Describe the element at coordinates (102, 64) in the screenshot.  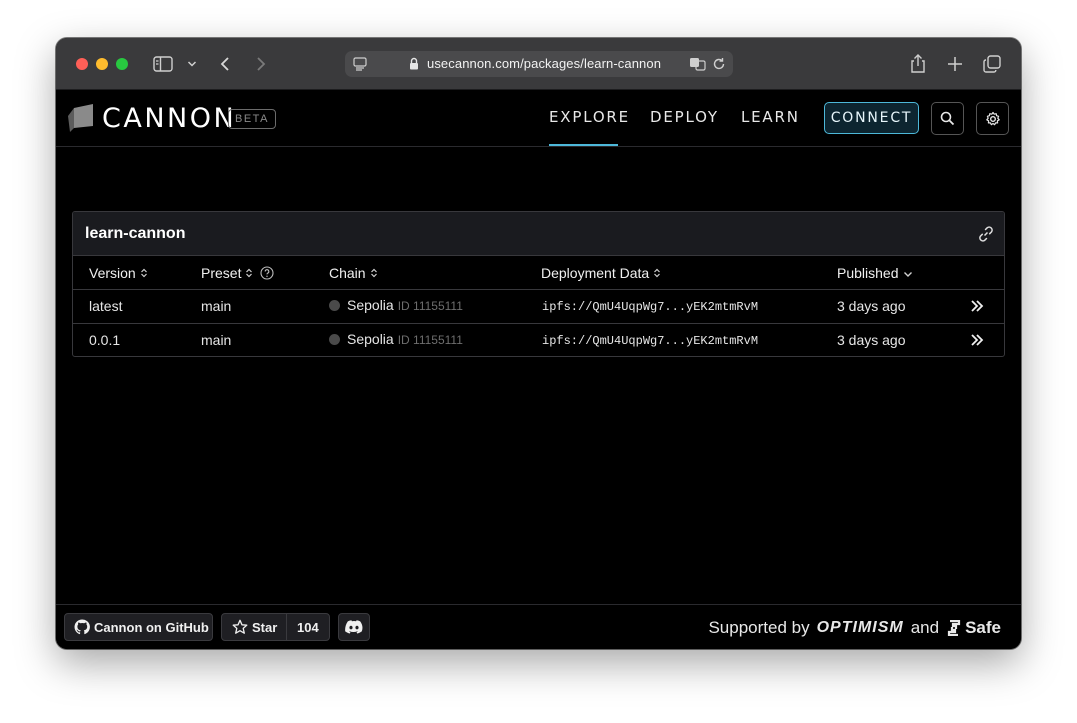
I see `minimize-window-button` at that location.